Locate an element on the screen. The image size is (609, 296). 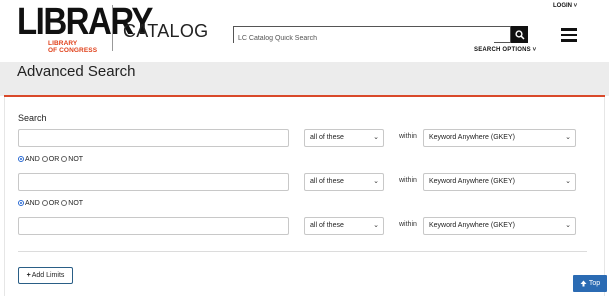
quick-search-button is located at coordinates (519, 34).